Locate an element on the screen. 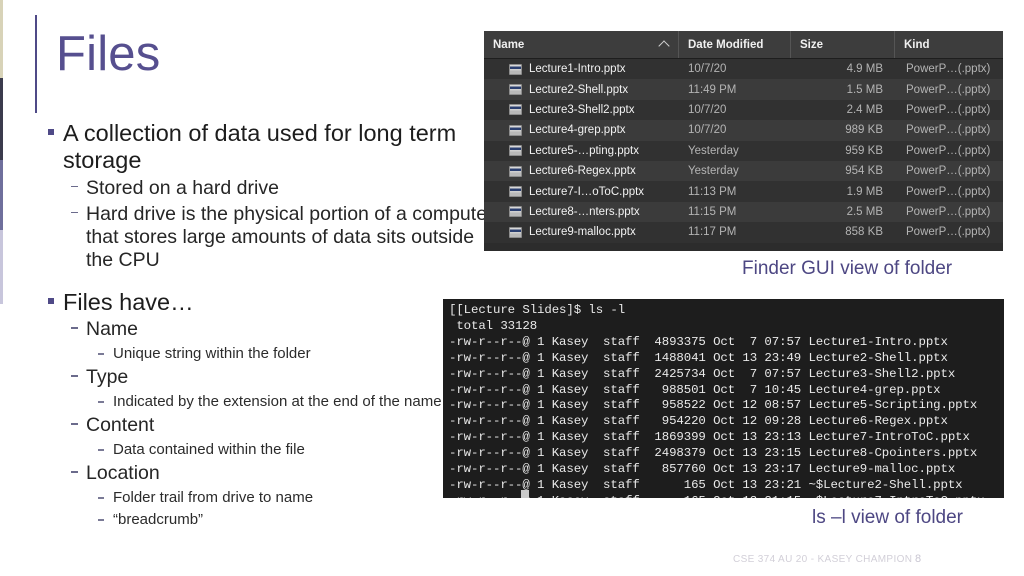  file-name-label: Lecture7-I…oToC.pptx is located at coordinates (587, 191).